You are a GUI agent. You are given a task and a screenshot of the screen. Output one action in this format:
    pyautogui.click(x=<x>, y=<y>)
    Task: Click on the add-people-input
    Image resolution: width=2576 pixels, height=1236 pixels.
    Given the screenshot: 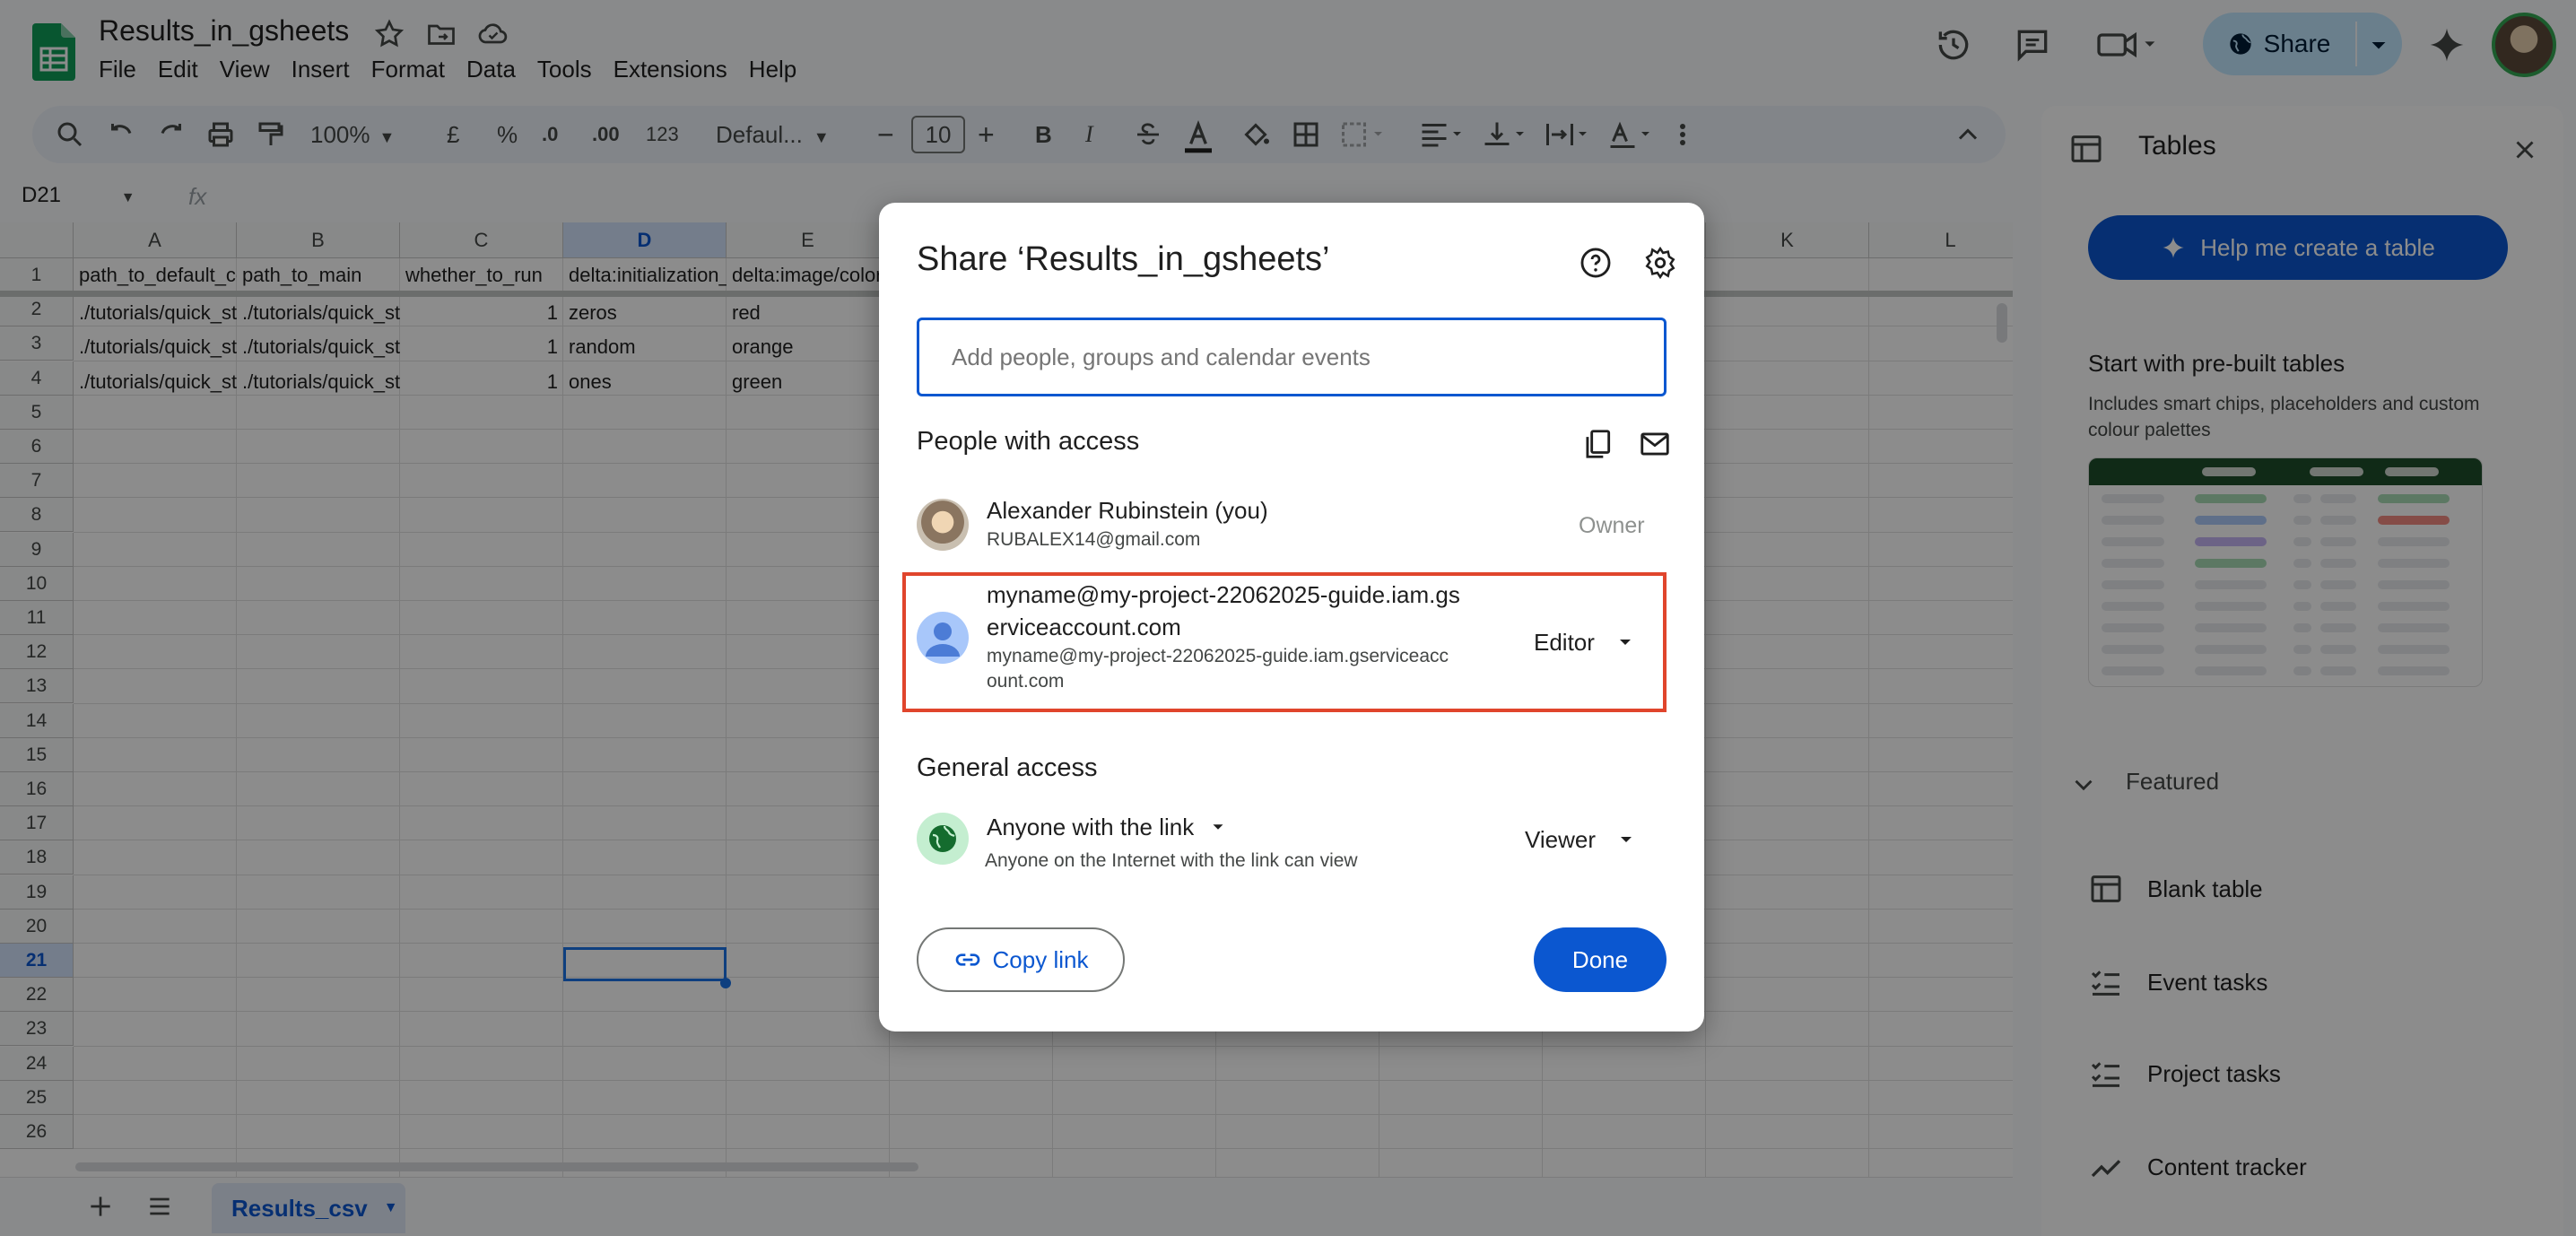 What is the action you would take?
    pyautogui.click(x=1292, y=357)
    